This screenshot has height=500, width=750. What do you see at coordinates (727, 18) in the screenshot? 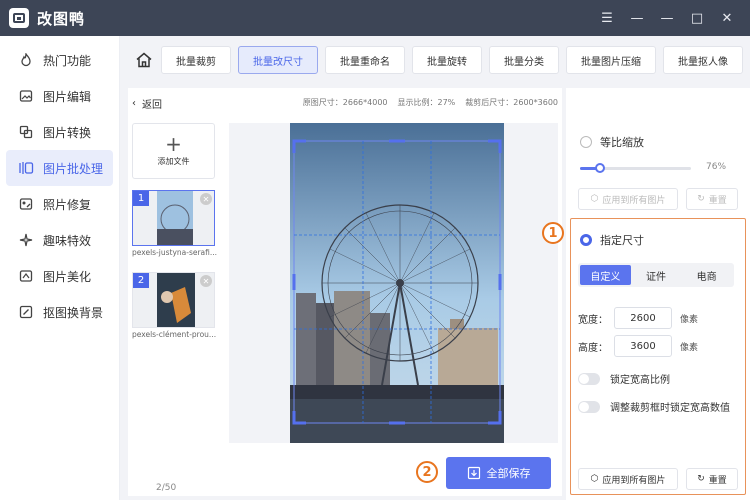
I see `close-icon: ✕` at bounding box center [727, 18].